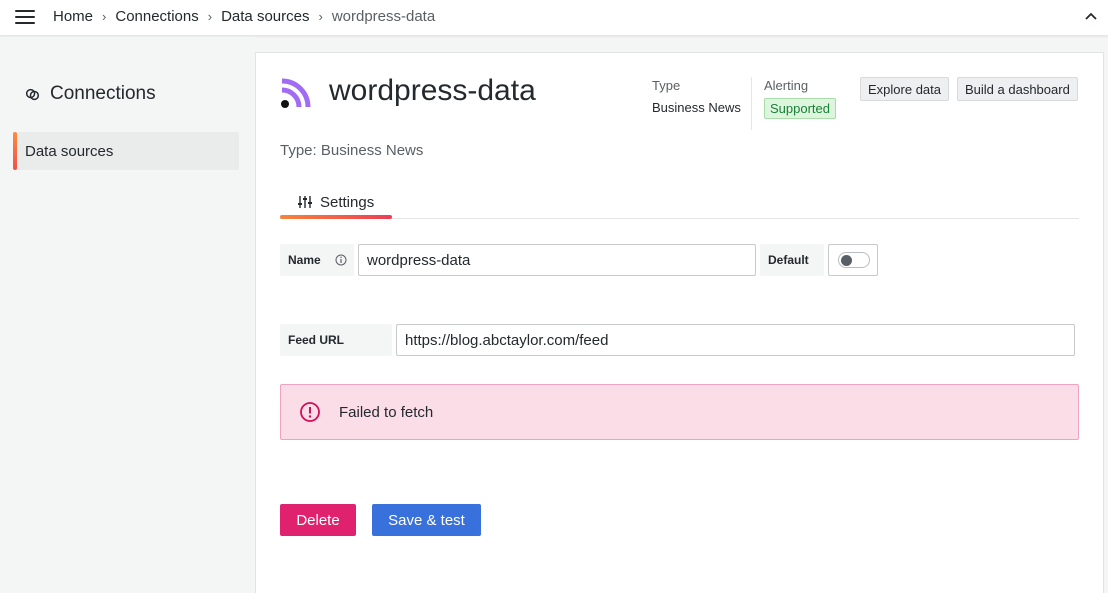 Image resolution: width=1108 pixels, height=593 pixels. What do you see at coordinates (426, 520) in the screenshot?
I see `save-test-button: Save & test` at bounding box center [426, 520].